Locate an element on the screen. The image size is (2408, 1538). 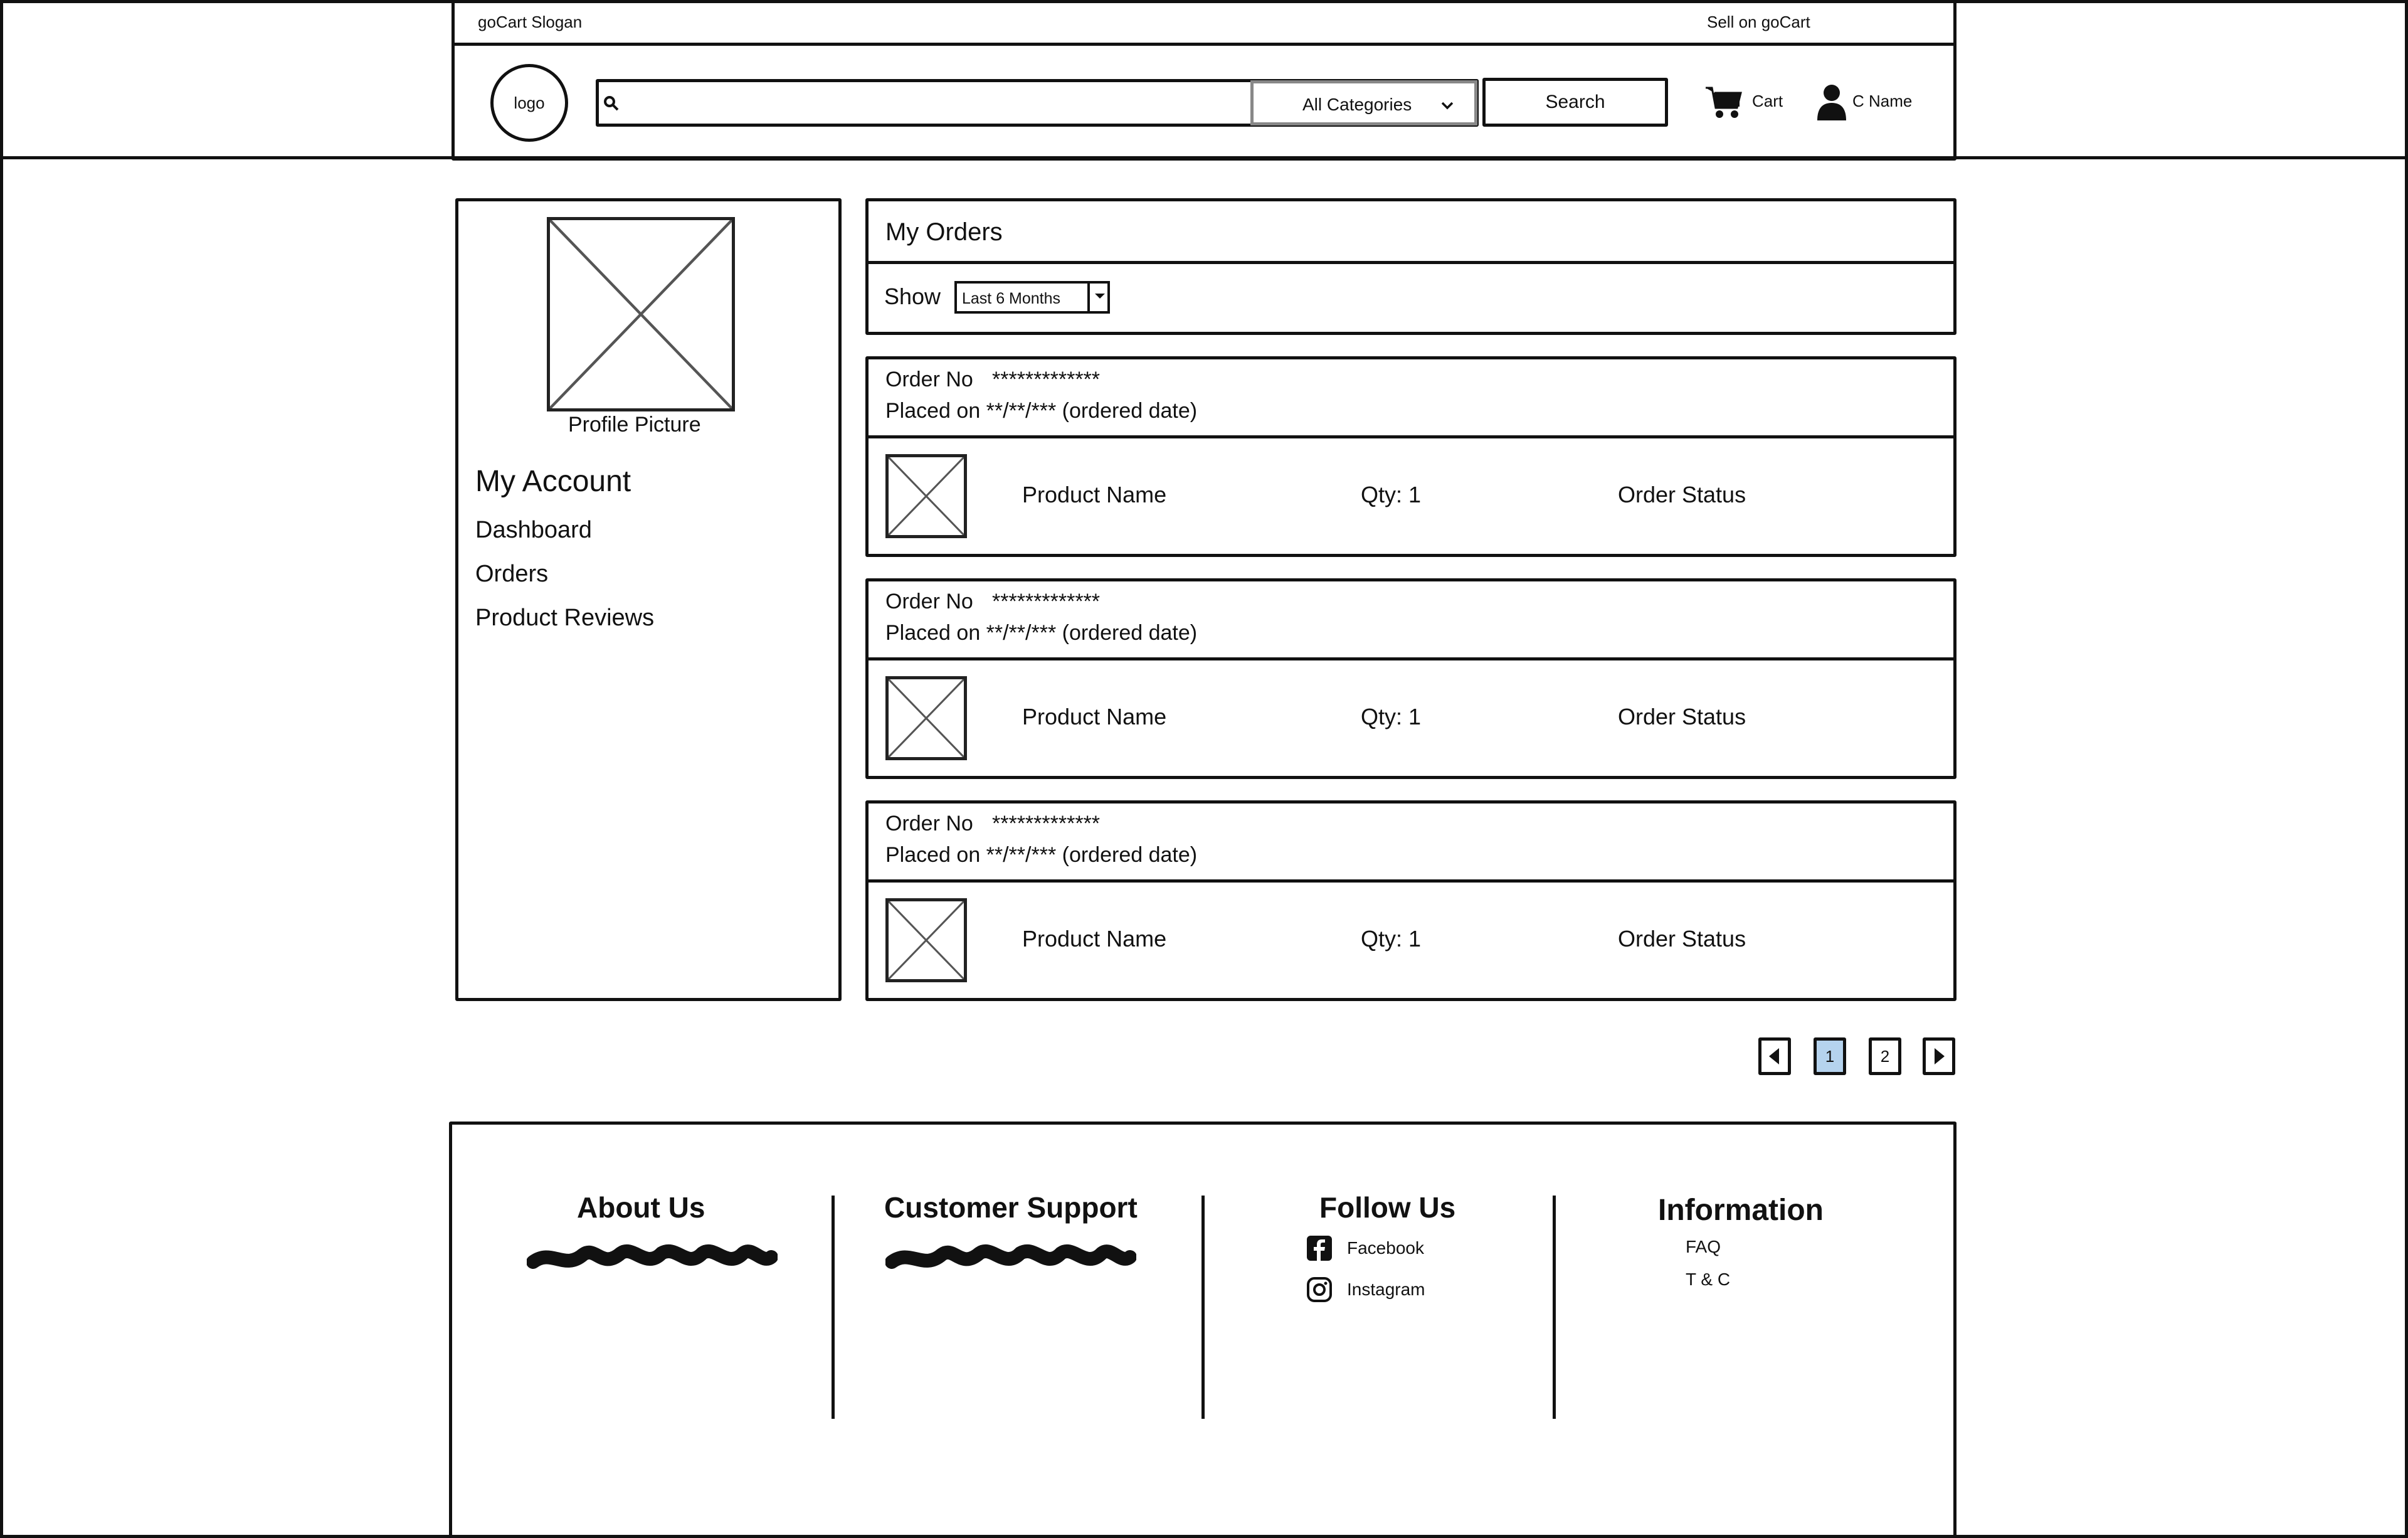
instagram-link: Instagram is located at coordinates (1400, 1290).